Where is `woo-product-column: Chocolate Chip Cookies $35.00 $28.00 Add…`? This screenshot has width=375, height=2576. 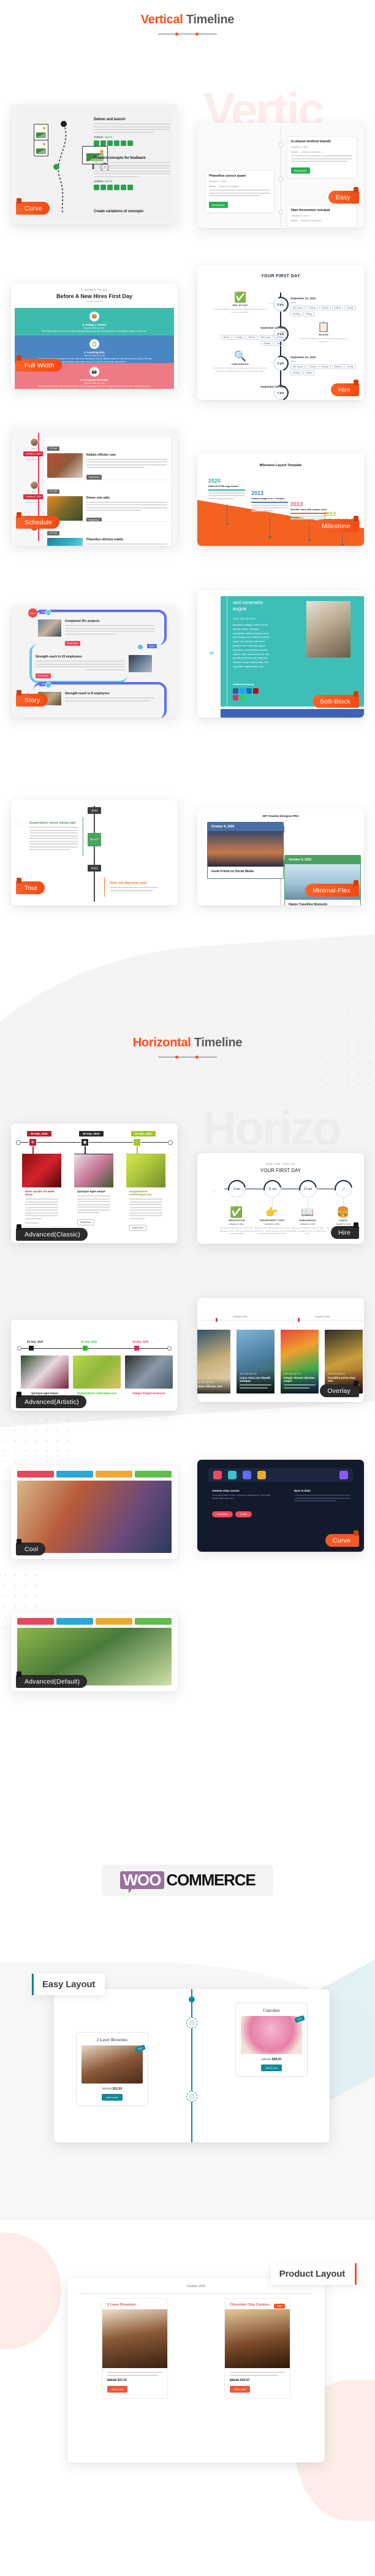 woo-product-column: Chocolate Chip Cookies $35.00 $28.00 Add… is located at coordinates (257, 2348).